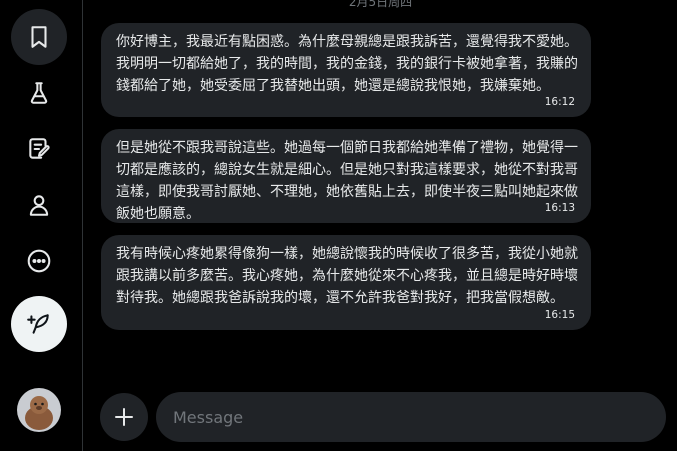 The width and height of the screenshot is (677, 451). I want to click on message-time: 16:13, so click(559, 208).